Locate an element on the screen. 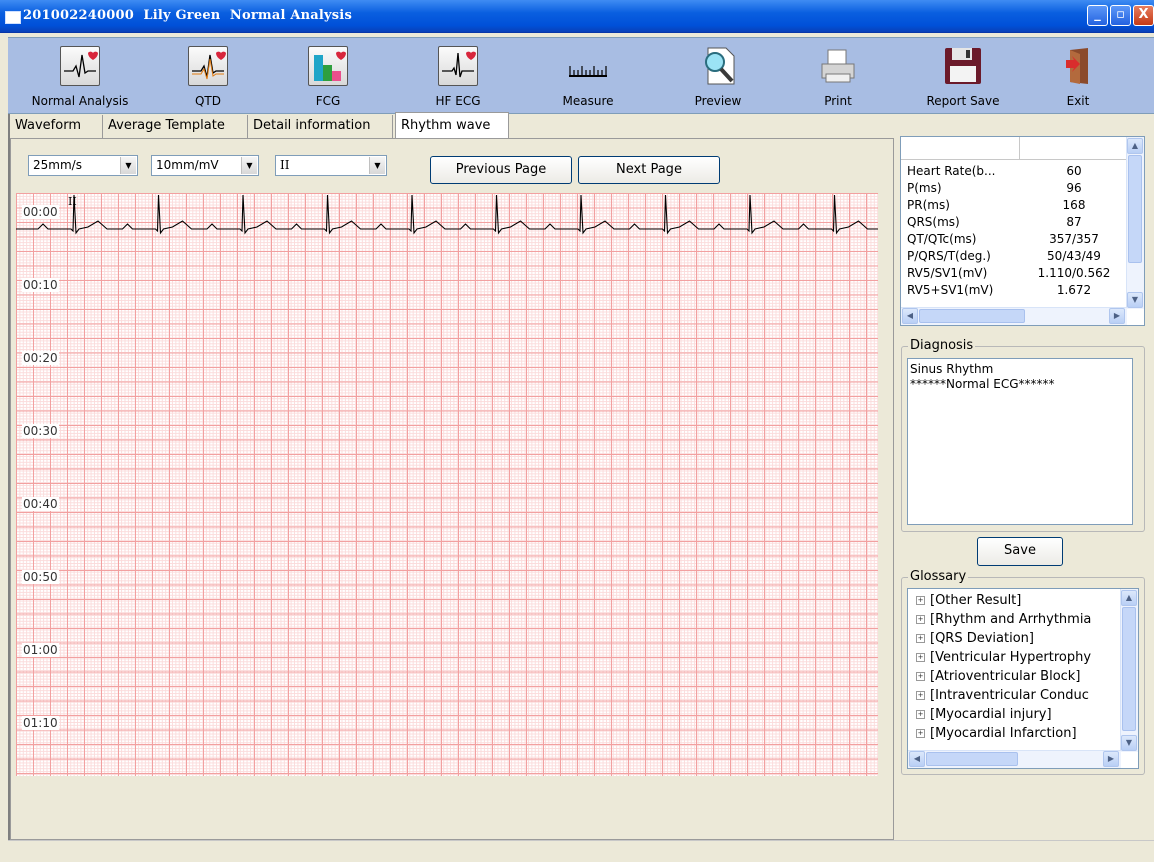 Image resolution: width=1154 pixels, height=862 pixels. gain-select: 10mm/mV ▼ is located at coordinates (205, 165).